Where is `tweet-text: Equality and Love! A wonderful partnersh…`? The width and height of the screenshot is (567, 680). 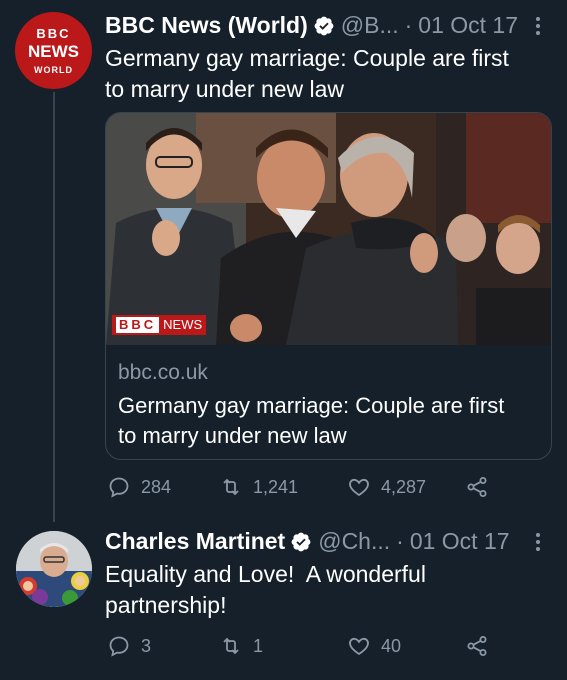 tweet-text: Equality and Love! A wonderful partnersh… is located at coordinates (330, 590).